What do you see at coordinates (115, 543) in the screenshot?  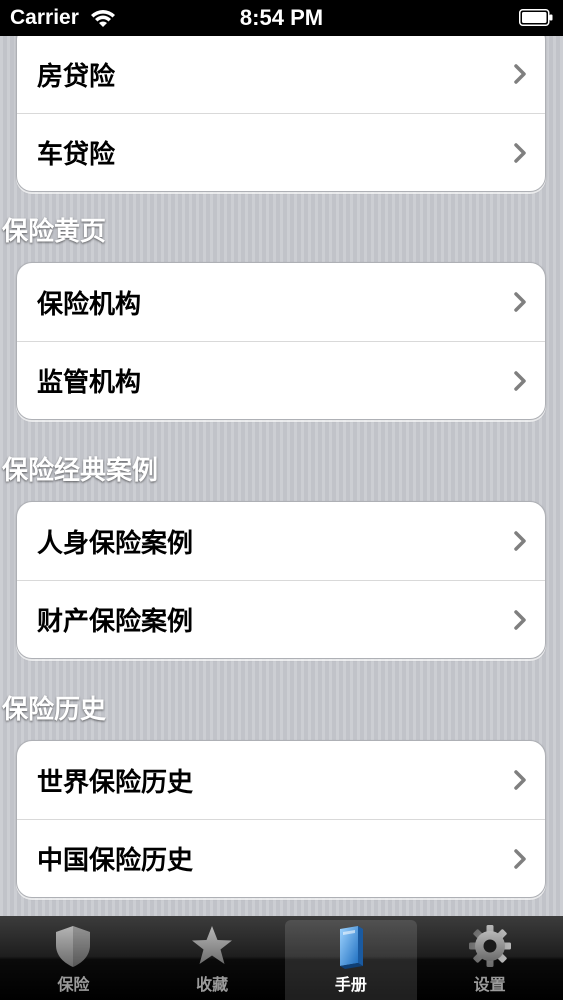 I see `list-item-label: 人身保险案例` at bounding box center [115, 543].